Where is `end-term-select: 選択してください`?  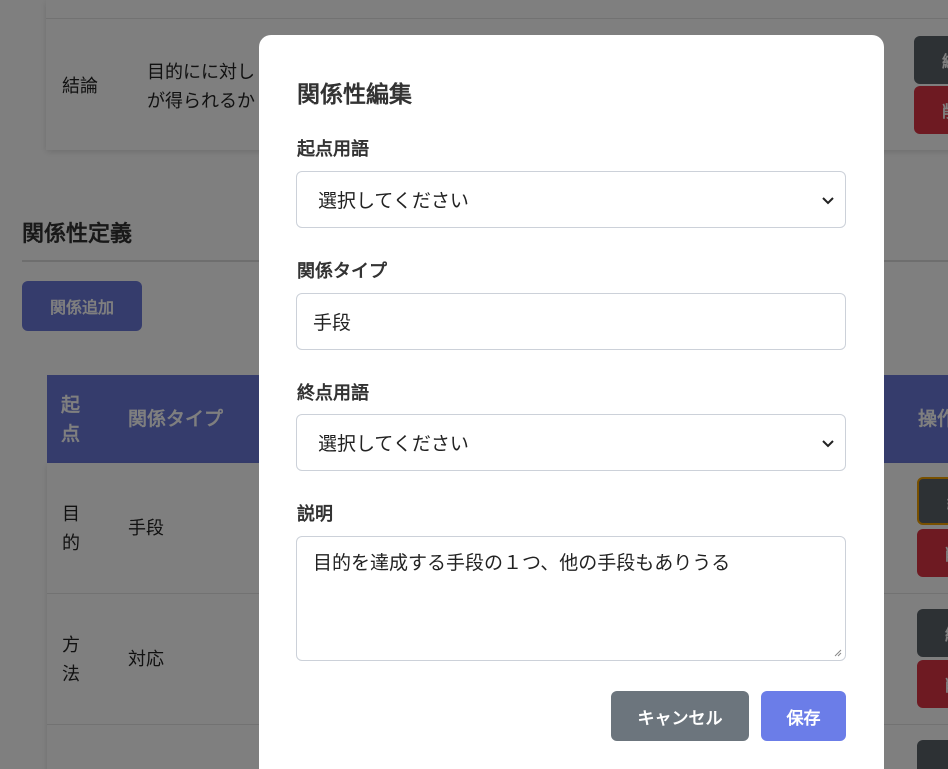 end-term-select: 選択してください is located at coordinates (571, 442).